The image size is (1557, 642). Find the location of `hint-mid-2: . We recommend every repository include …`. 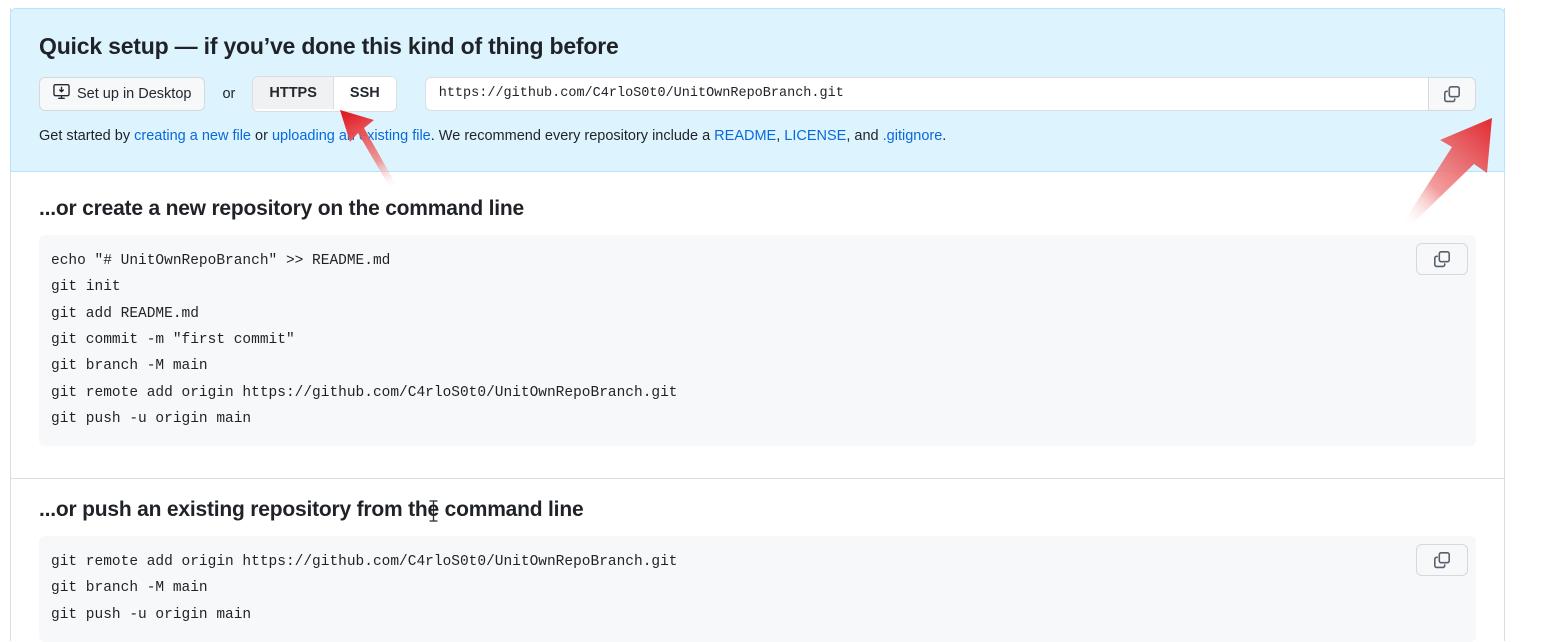

hint-mid-2: . We recommend every repository include … is located at coordinates (572, 135).